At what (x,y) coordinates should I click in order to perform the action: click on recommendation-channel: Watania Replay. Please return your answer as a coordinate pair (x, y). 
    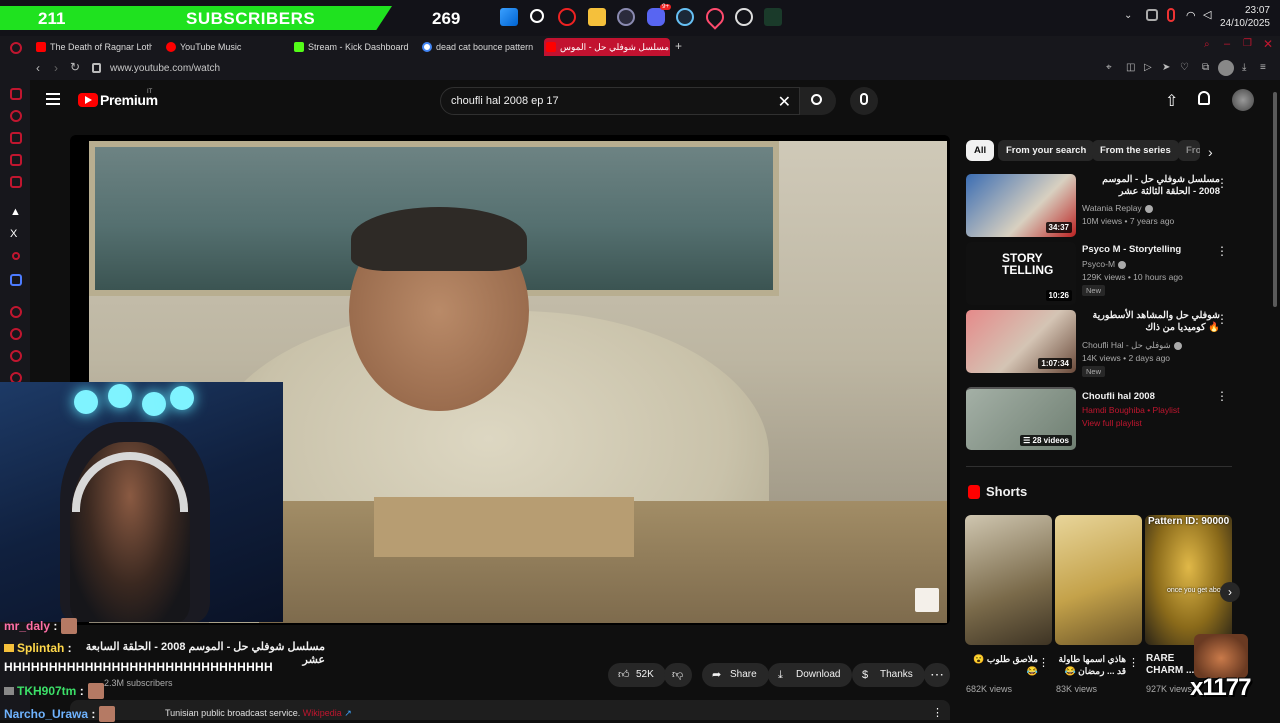
    Looking at the image, I should click on (1117, 208).